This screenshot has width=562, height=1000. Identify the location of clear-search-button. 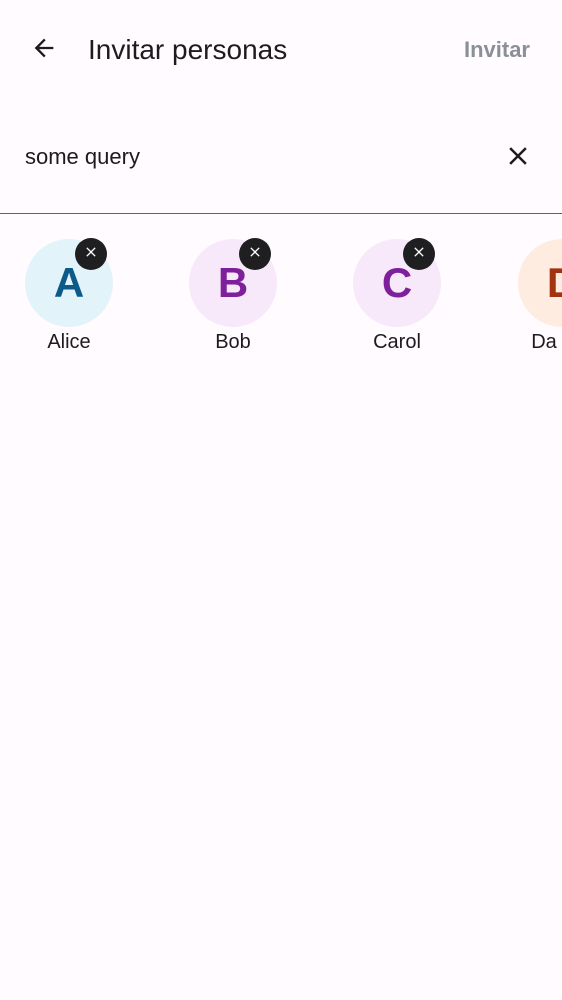
(518, 158).